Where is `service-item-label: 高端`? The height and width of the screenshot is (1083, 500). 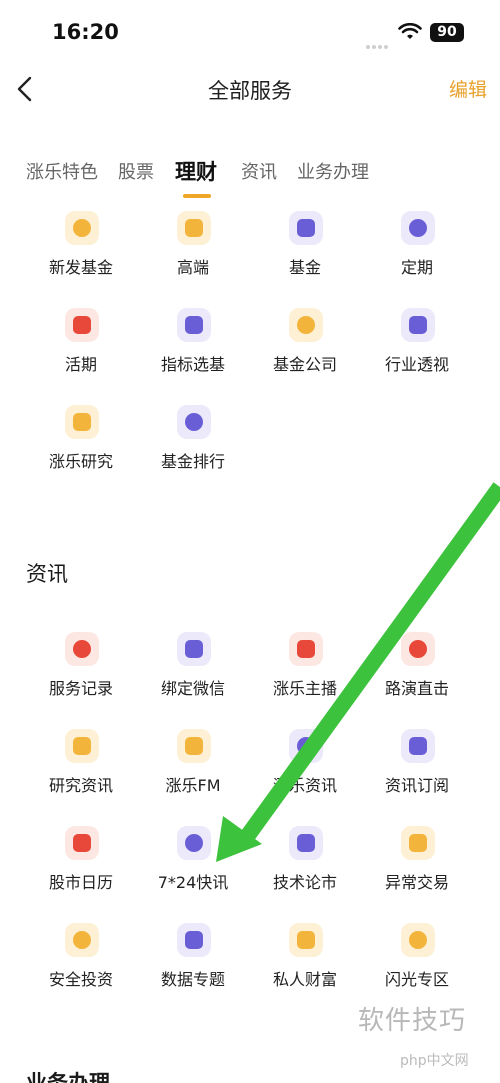 service-item-label: 高端 is located at coordinates (192, 267).